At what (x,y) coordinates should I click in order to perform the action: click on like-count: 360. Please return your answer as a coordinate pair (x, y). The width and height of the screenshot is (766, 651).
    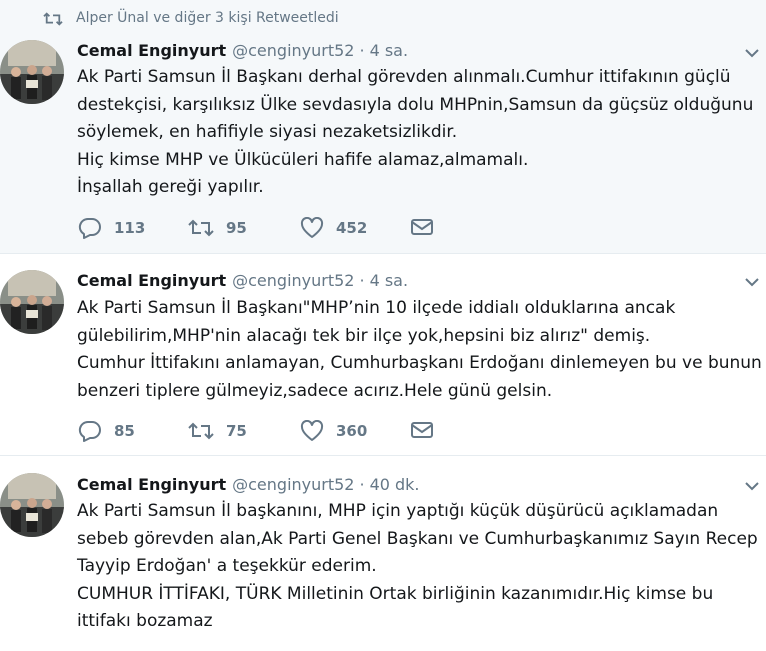
    Looking at the image, I should click on (352, 431).